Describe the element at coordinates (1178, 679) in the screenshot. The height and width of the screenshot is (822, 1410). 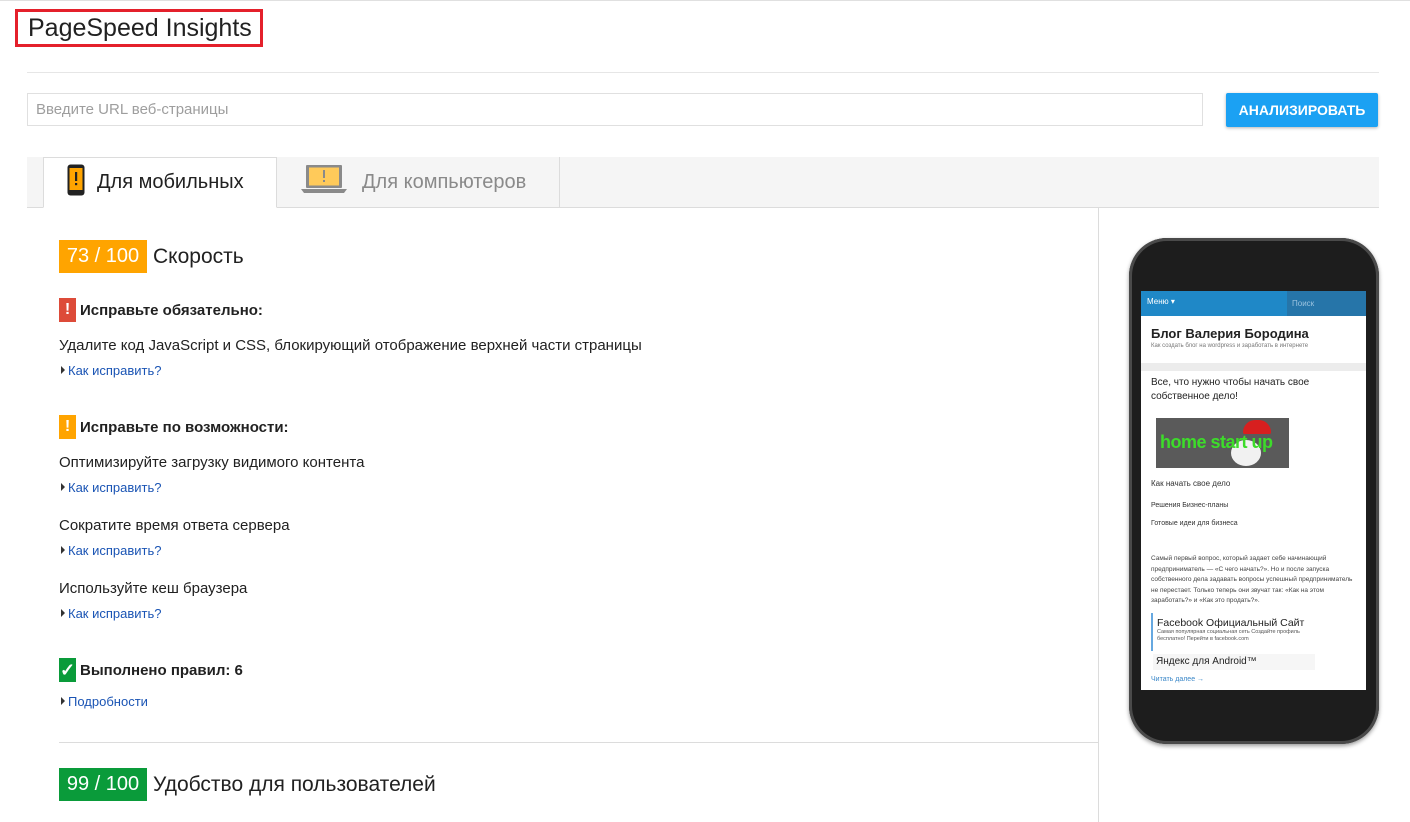
I see `preview-read-more: Читать далее →` at that location.